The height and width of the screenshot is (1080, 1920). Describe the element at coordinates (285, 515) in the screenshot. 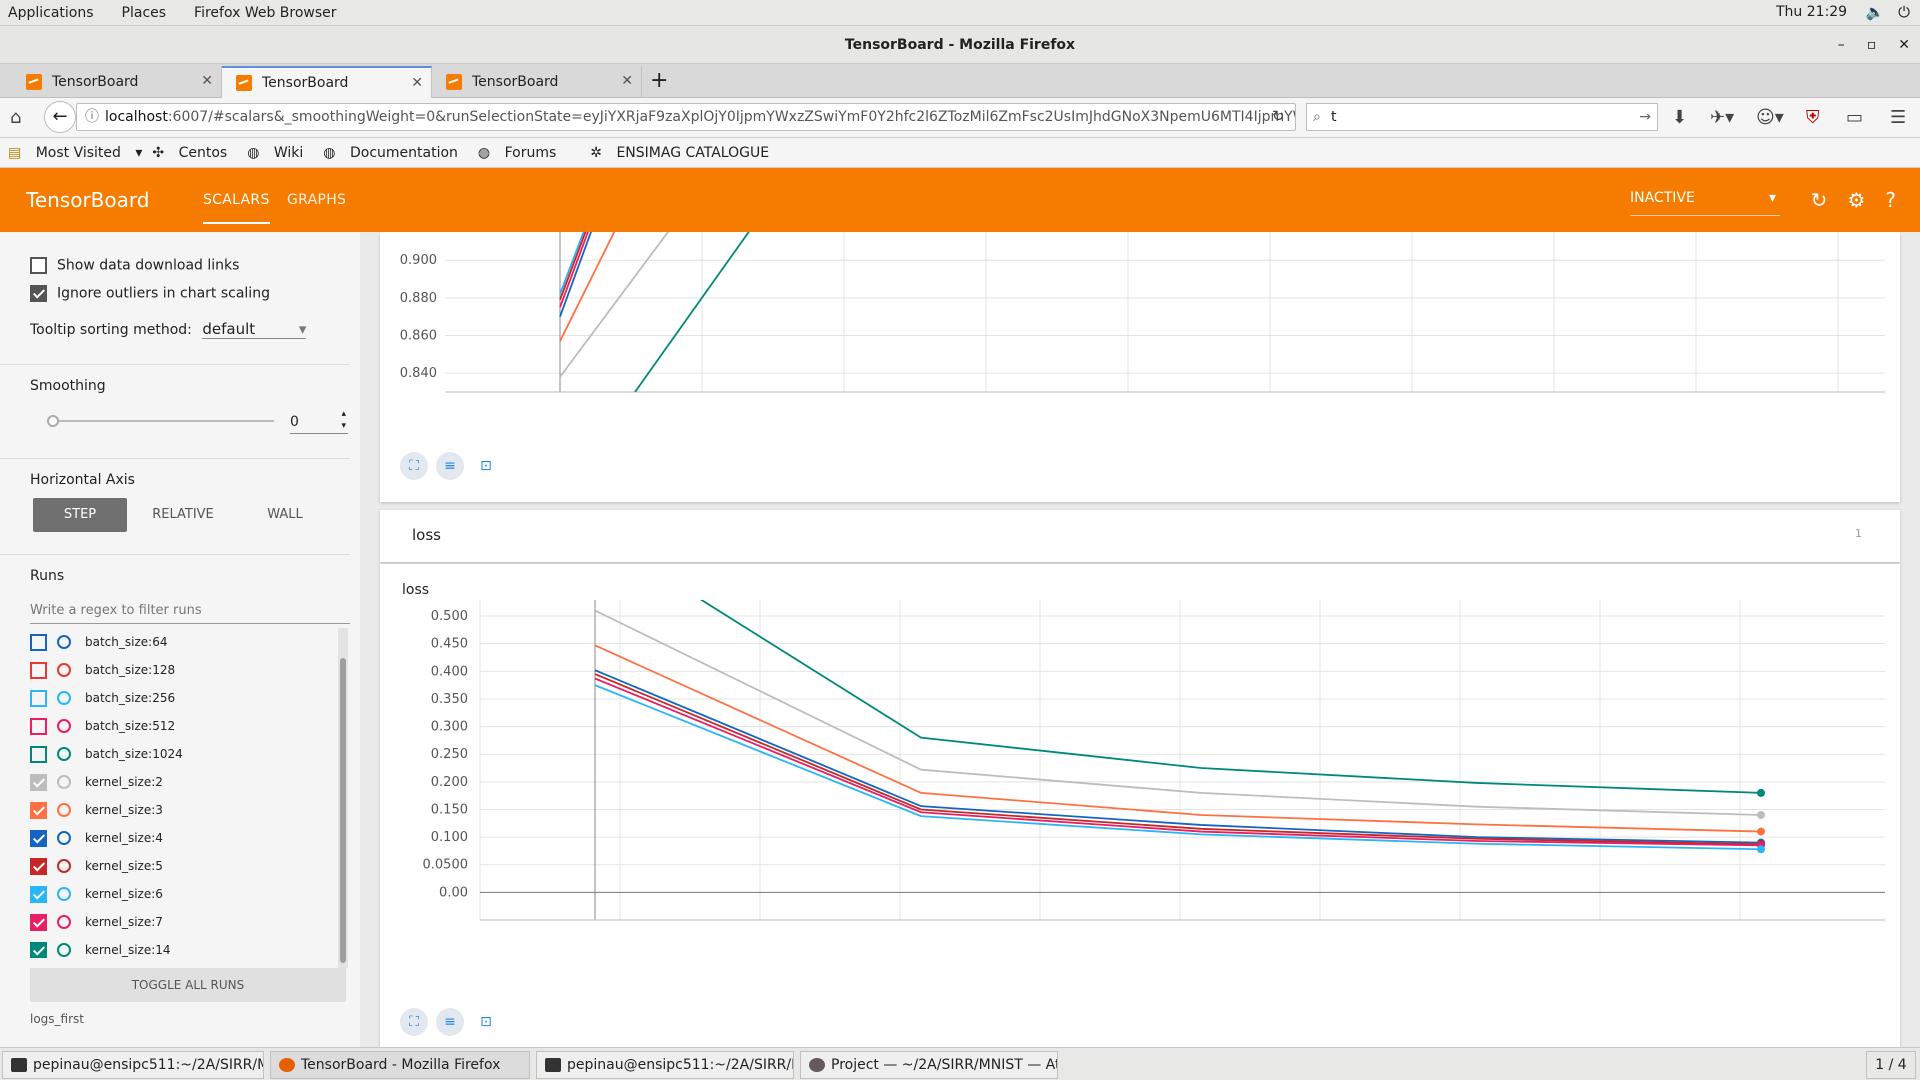

I see `axis-wall-button: WALL` at that location.